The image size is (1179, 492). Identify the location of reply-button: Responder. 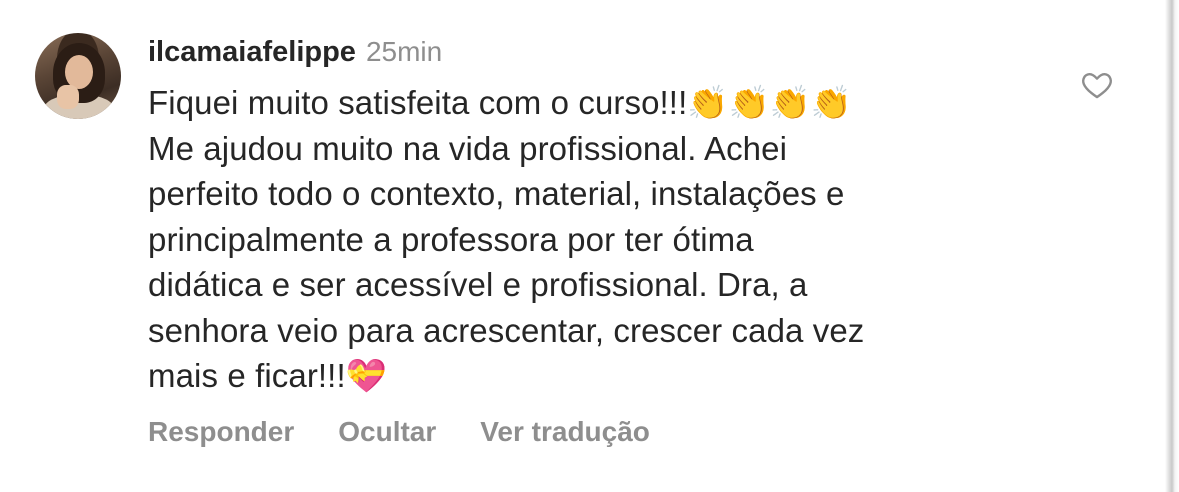
(221, 432).